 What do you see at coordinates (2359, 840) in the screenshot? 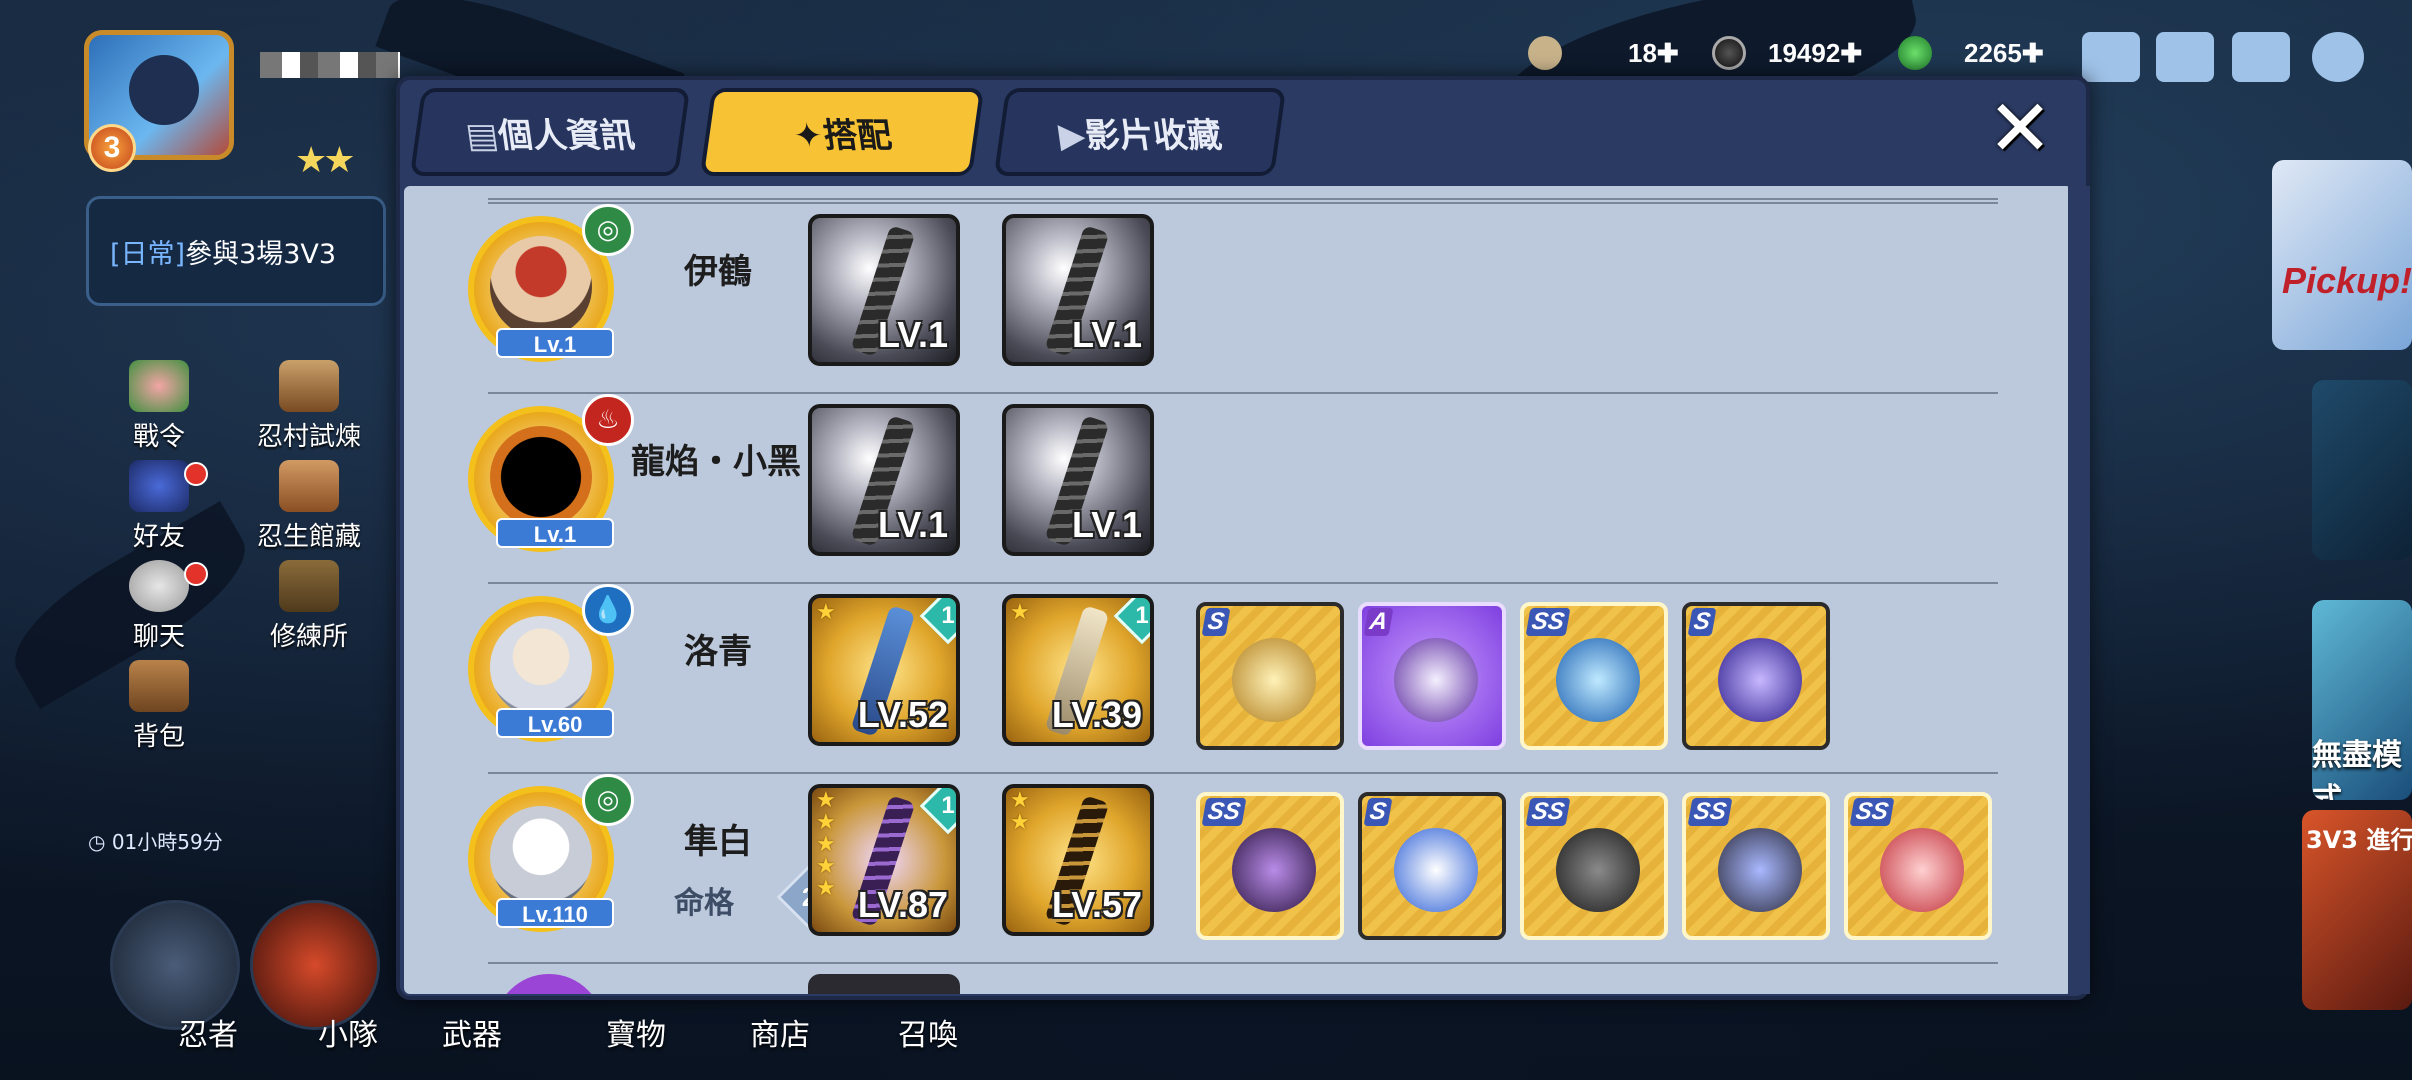
I see `pvp-text: 3V3 進行中` at bounding box center [2359, 840].